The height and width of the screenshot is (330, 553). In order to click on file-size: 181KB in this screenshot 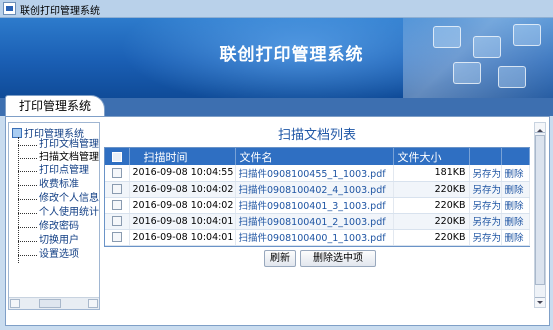, I will do `click(431, 173)`.